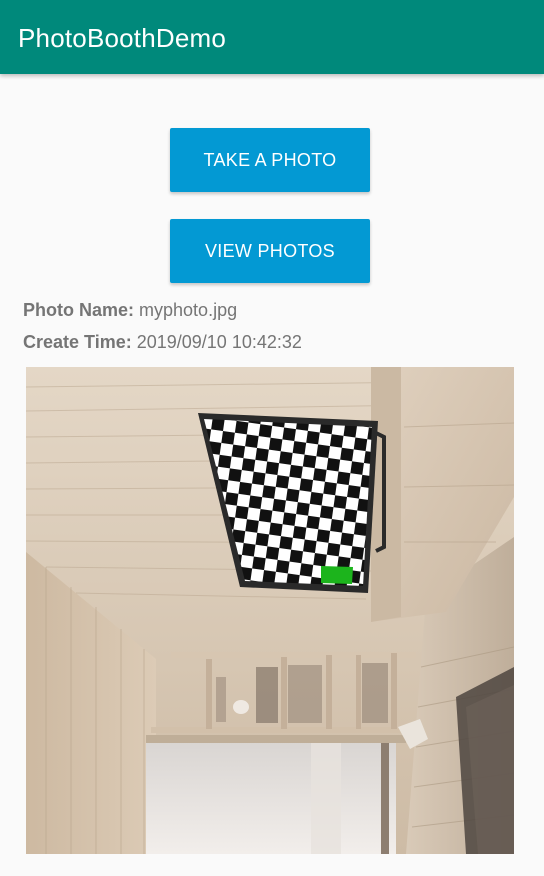 This screenshot has width=544, height=876. Describe the element at coordinates (188, 310) in the screenshot. I see `photo-name-value: myphoto.jpg` at that location.